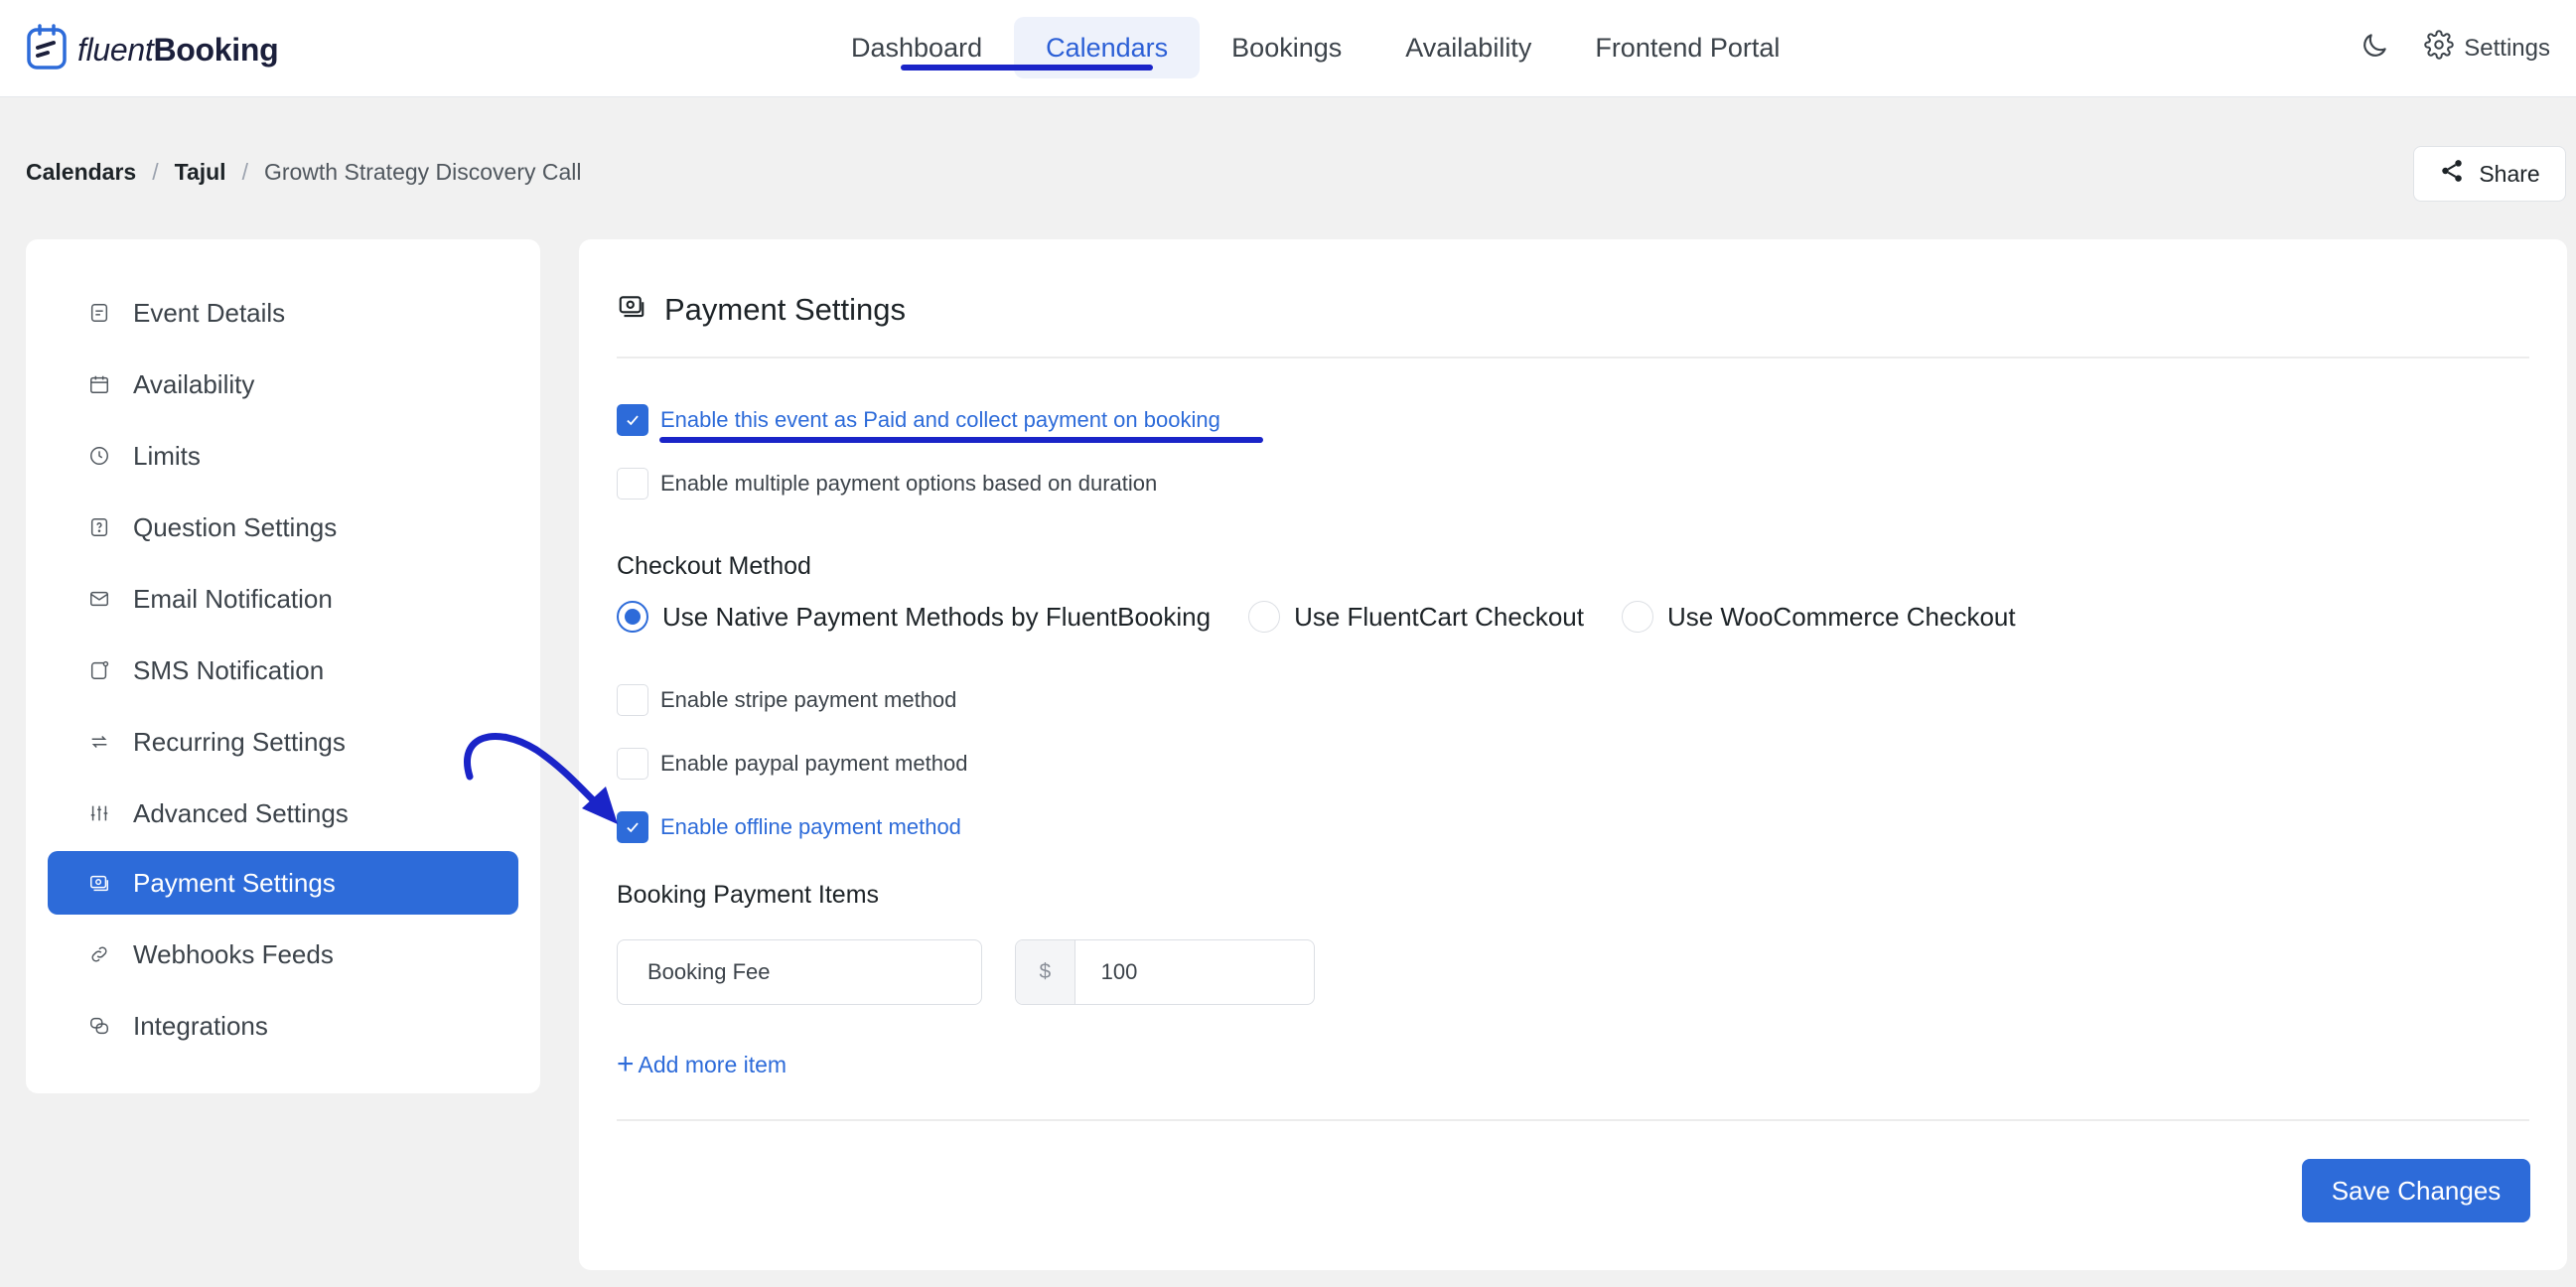  I want to click on question-icon, so click(99, 527).